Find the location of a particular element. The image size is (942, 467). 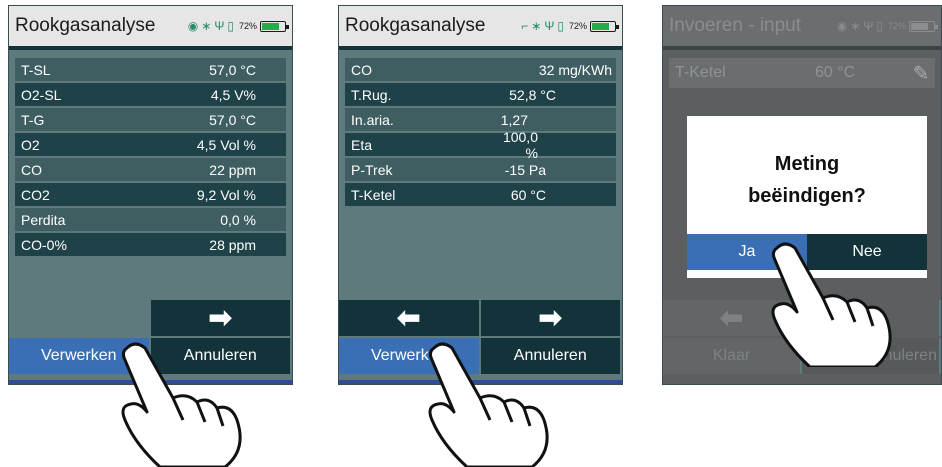

arrow-bar: ➡ is located at coordinates (150, 318).